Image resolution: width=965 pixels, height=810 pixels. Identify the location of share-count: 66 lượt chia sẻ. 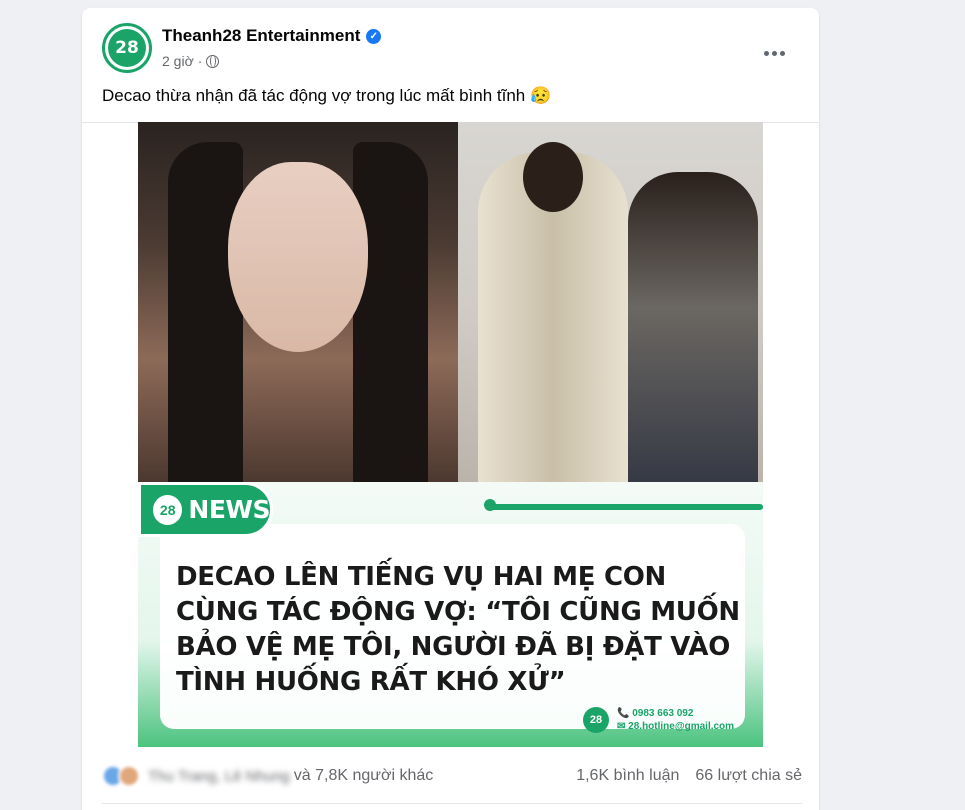
(748, 776).